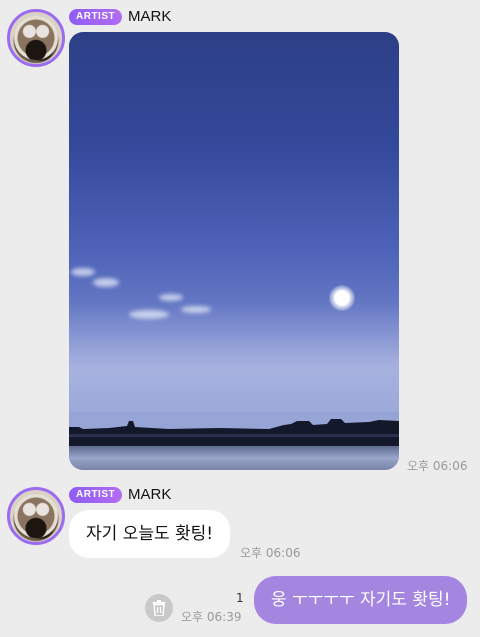 The width and height of the screenshot is (480, 637). Describe the element at coordinates (234, 357) in the screenshot. I see `sky-haze` at that location.